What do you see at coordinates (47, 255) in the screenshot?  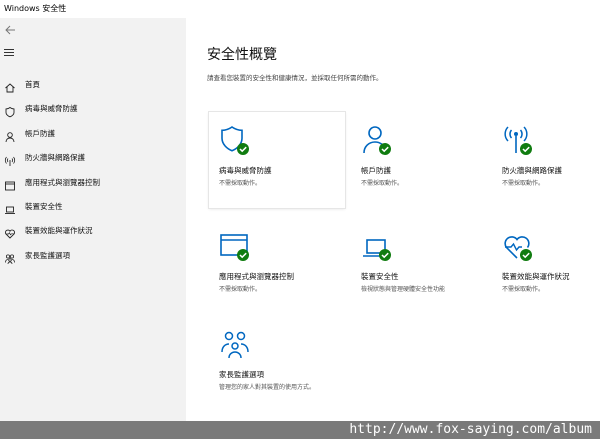 I see `sidebar-item-label: 家長監護選項` at bounding box center [47, 255].